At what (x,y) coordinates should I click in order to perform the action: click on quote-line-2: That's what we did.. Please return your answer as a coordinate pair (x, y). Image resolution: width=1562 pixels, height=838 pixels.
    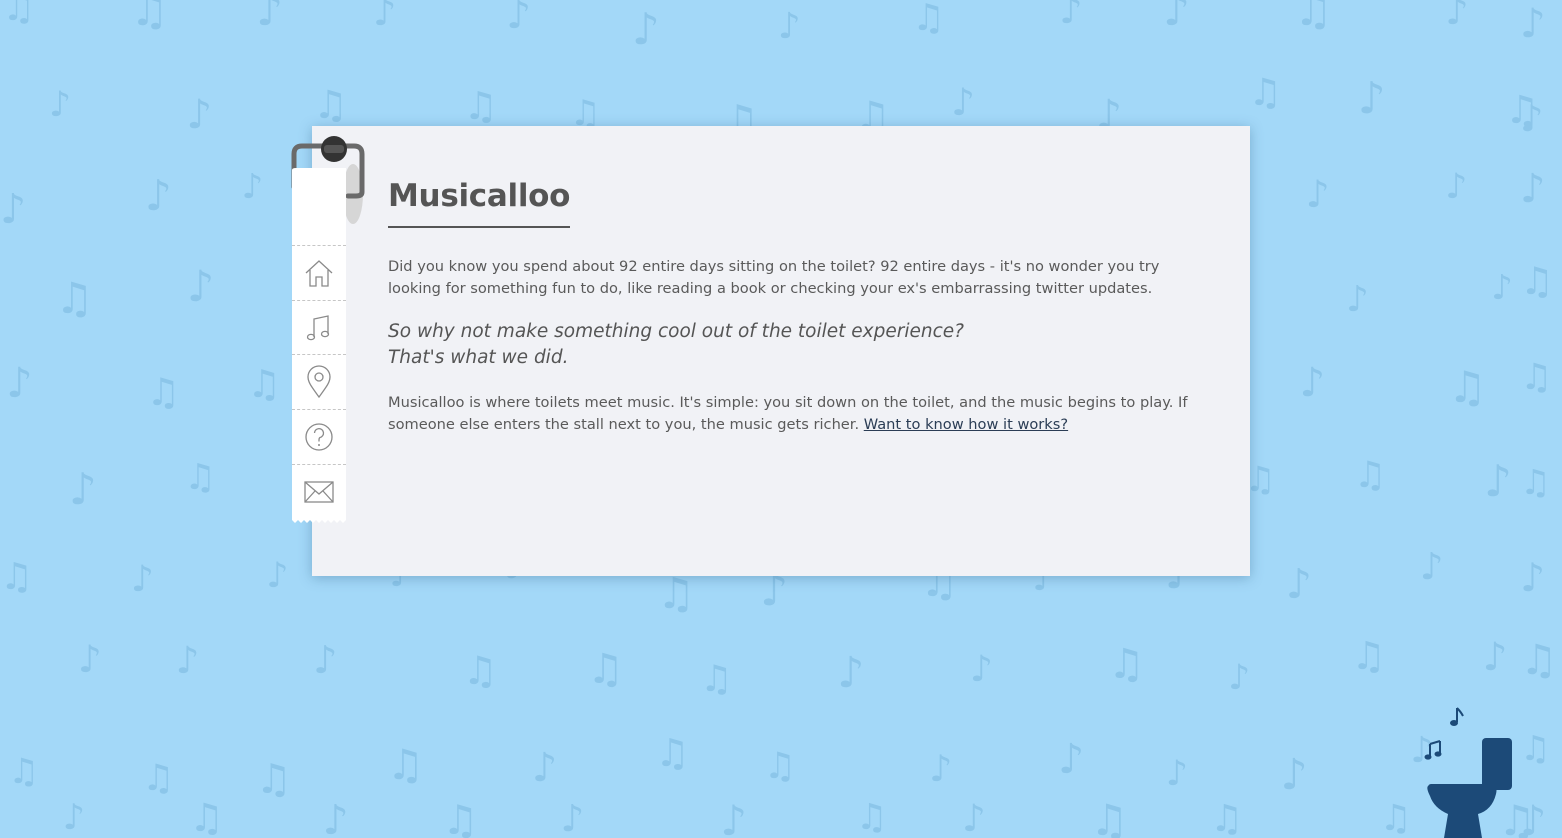
    Looking at the image, I should click on (478, 357).